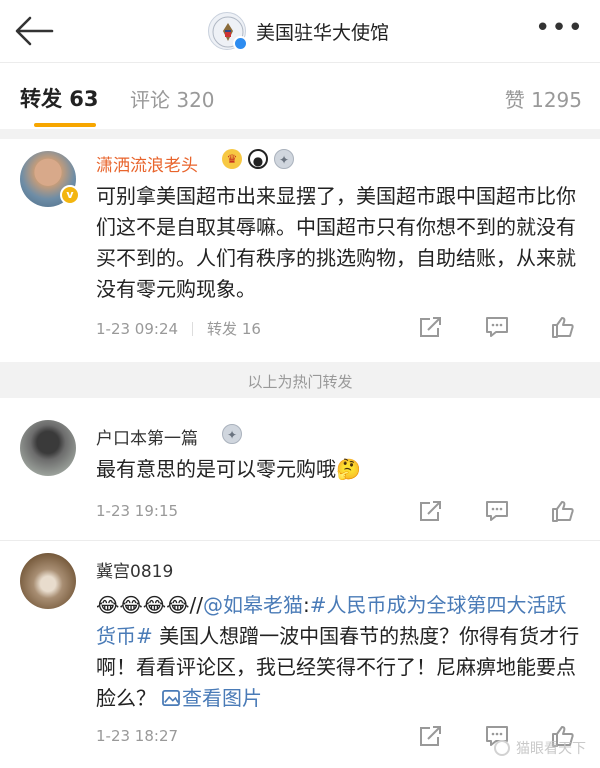 Image resolution: width=600 pixels, height=768 pixels. What do you see at coordinates (134, 569) in the screenshot?
I see `username: 冀宫0819` at bounding box center [134, 569].